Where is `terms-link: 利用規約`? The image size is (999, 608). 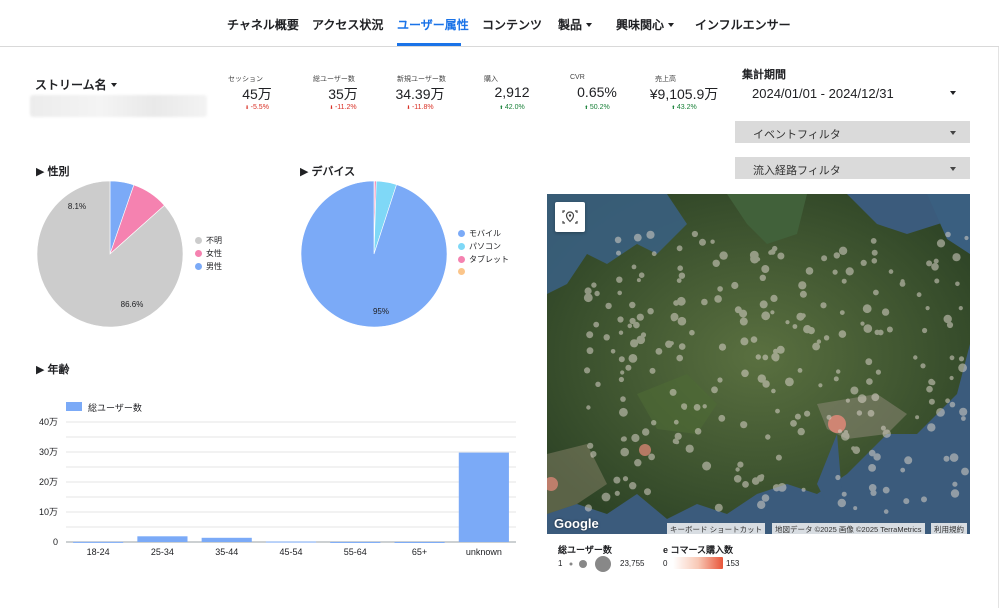 terms-link: 利用規約 is located at coordinates (949, 528).